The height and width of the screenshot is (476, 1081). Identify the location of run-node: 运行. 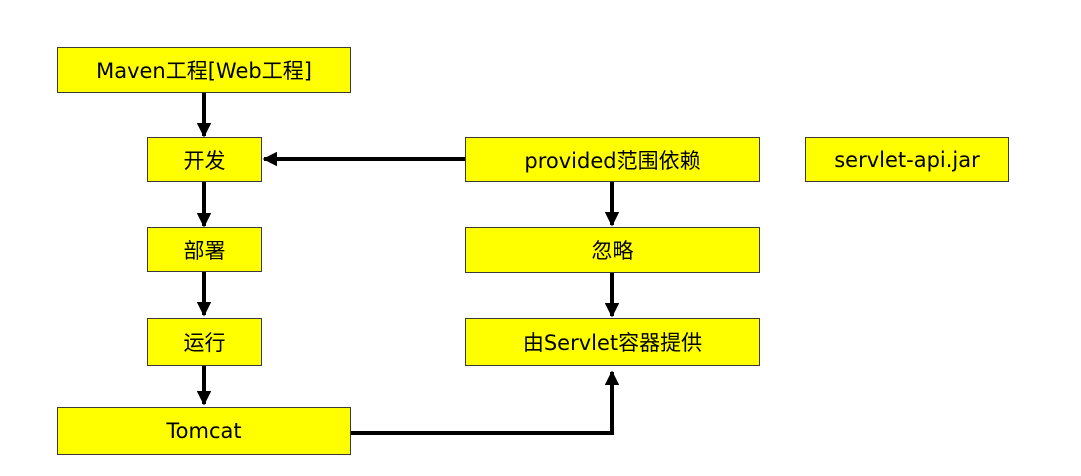
(204, 342).